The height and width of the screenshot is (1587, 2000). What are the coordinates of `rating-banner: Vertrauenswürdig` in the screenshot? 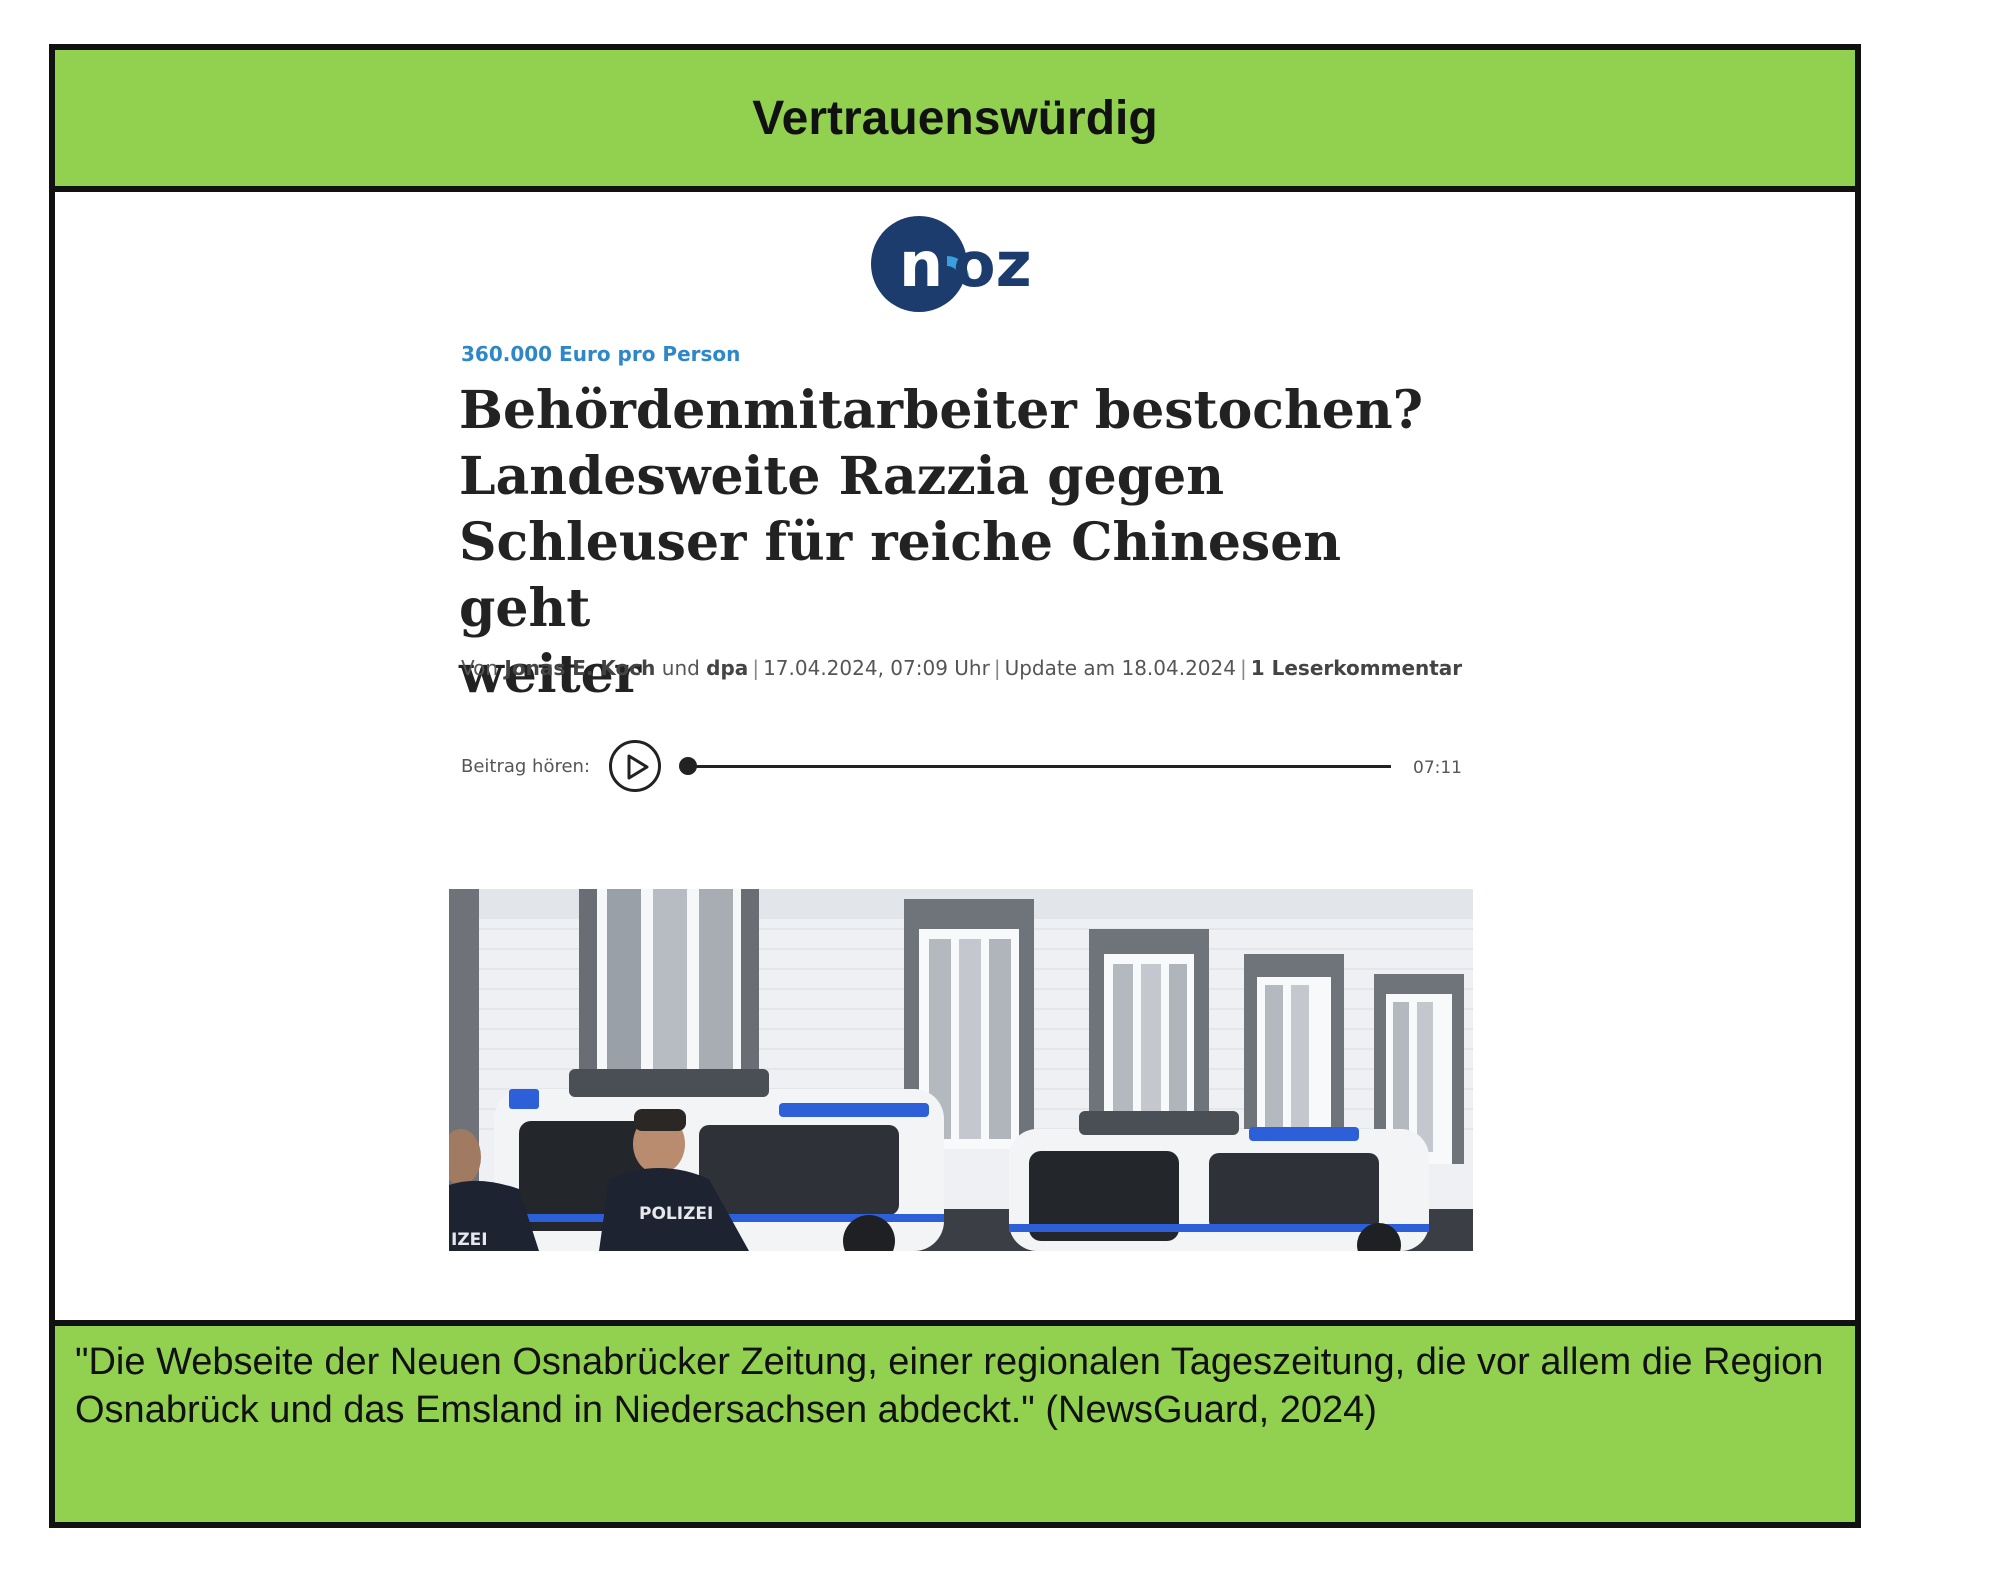 It's located at (955, 121).